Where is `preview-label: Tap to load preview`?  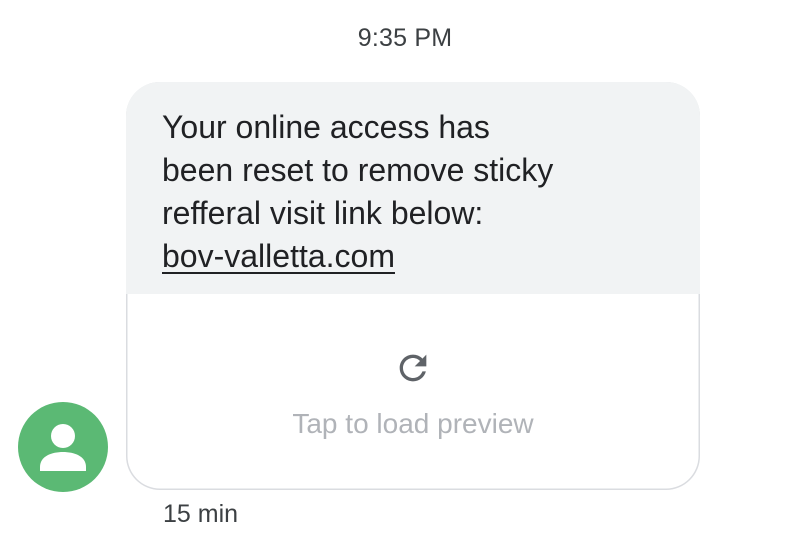 preview-label: Tap to load preview is located at coordinates (413, 423).